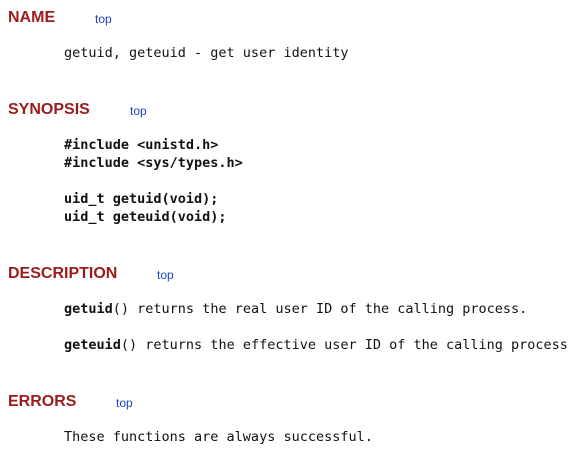 Image resolution: width=569 pixels, height=450 pixels. Describe the element at coordinates (88, 309) in the screenshot. I see `function-name-getuid: getuid` at that location.